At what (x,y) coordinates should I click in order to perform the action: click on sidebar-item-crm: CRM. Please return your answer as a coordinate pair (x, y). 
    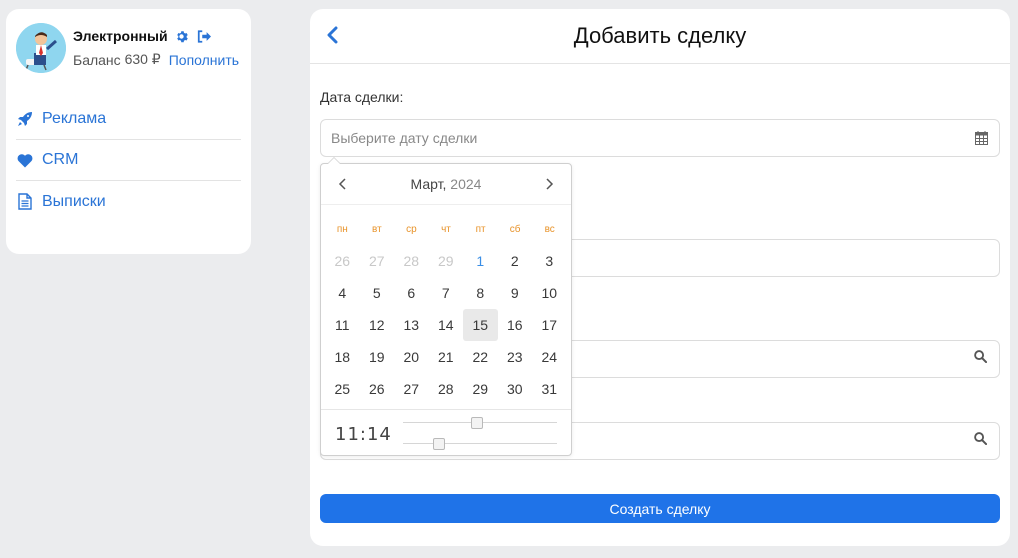
    Looking at the image, I should click on (128, 160).